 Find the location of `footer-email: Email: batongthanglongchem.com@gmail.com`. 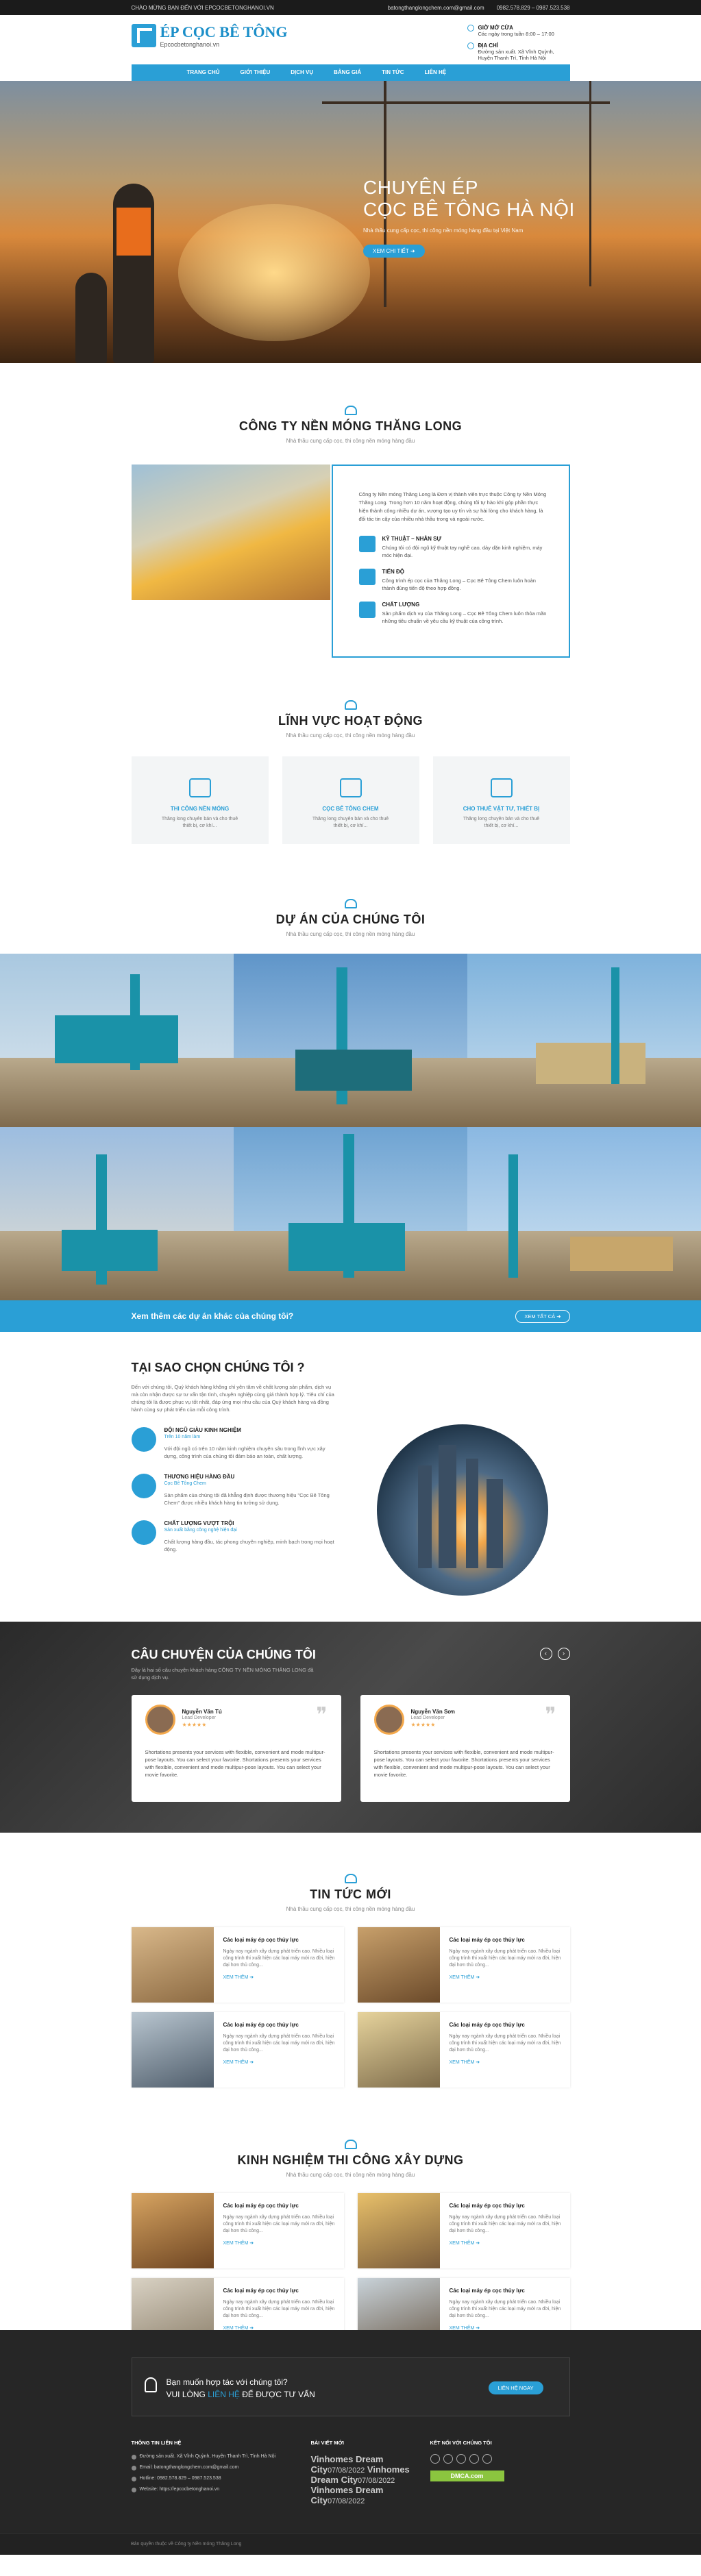

footer-email: Email: batongthanglongchem.com@gmail.com is located at coordinates (189, 2467).